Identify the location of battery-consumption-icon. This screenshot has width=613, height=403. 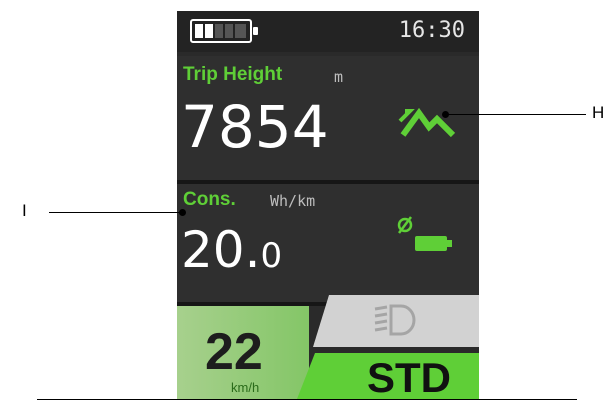
(424, 233).